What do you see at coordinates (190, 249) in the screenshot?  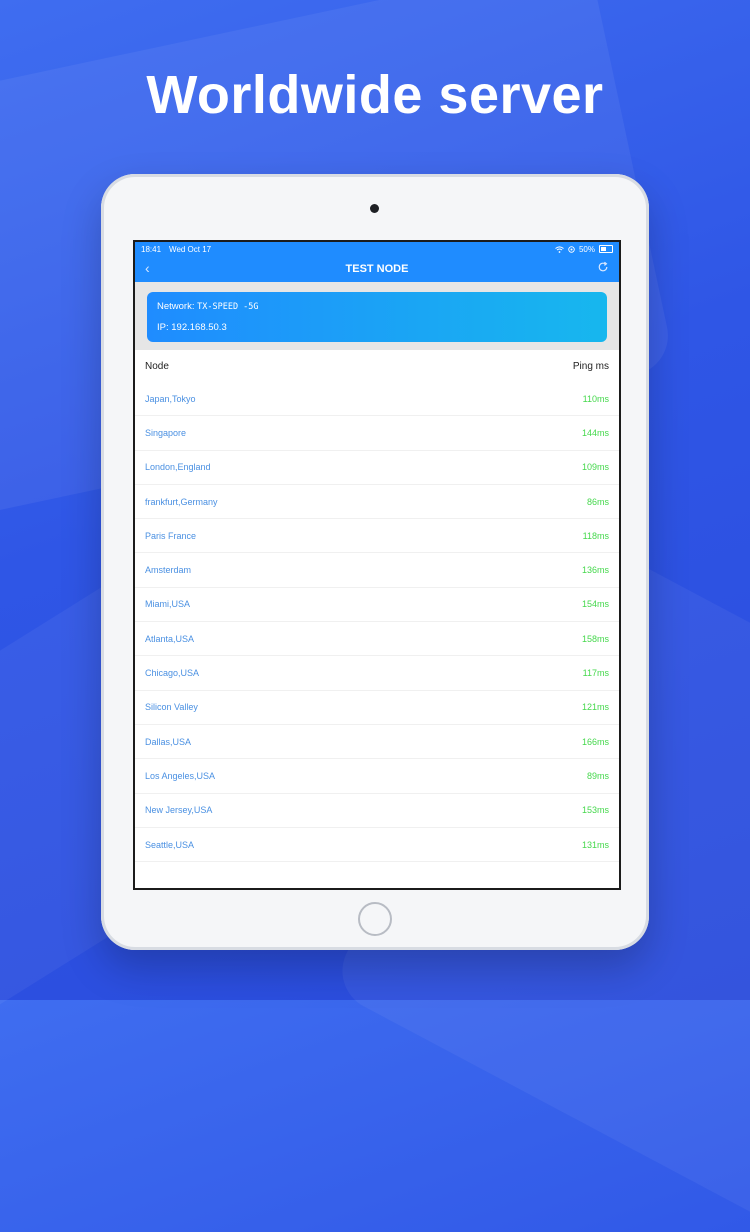 I see `status-date: Wed Oct 17` at bounding box center [190, 249].